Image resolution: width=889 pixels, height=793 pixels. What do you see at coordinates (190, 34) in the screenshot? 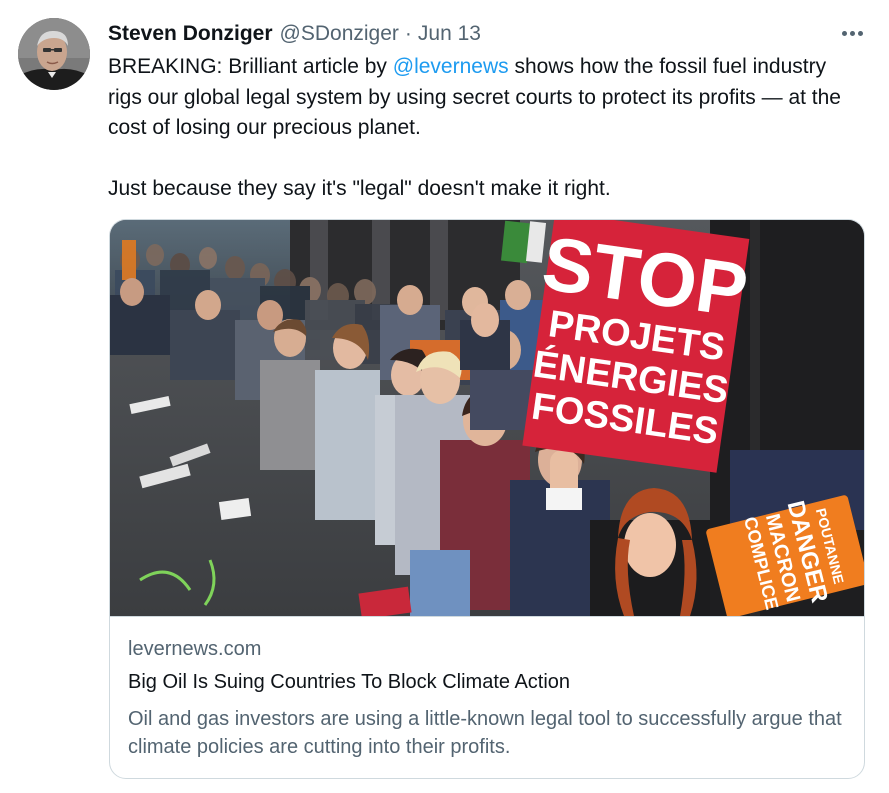
I see `author-name: Steven Donziger` at bounding box center [190, 34].